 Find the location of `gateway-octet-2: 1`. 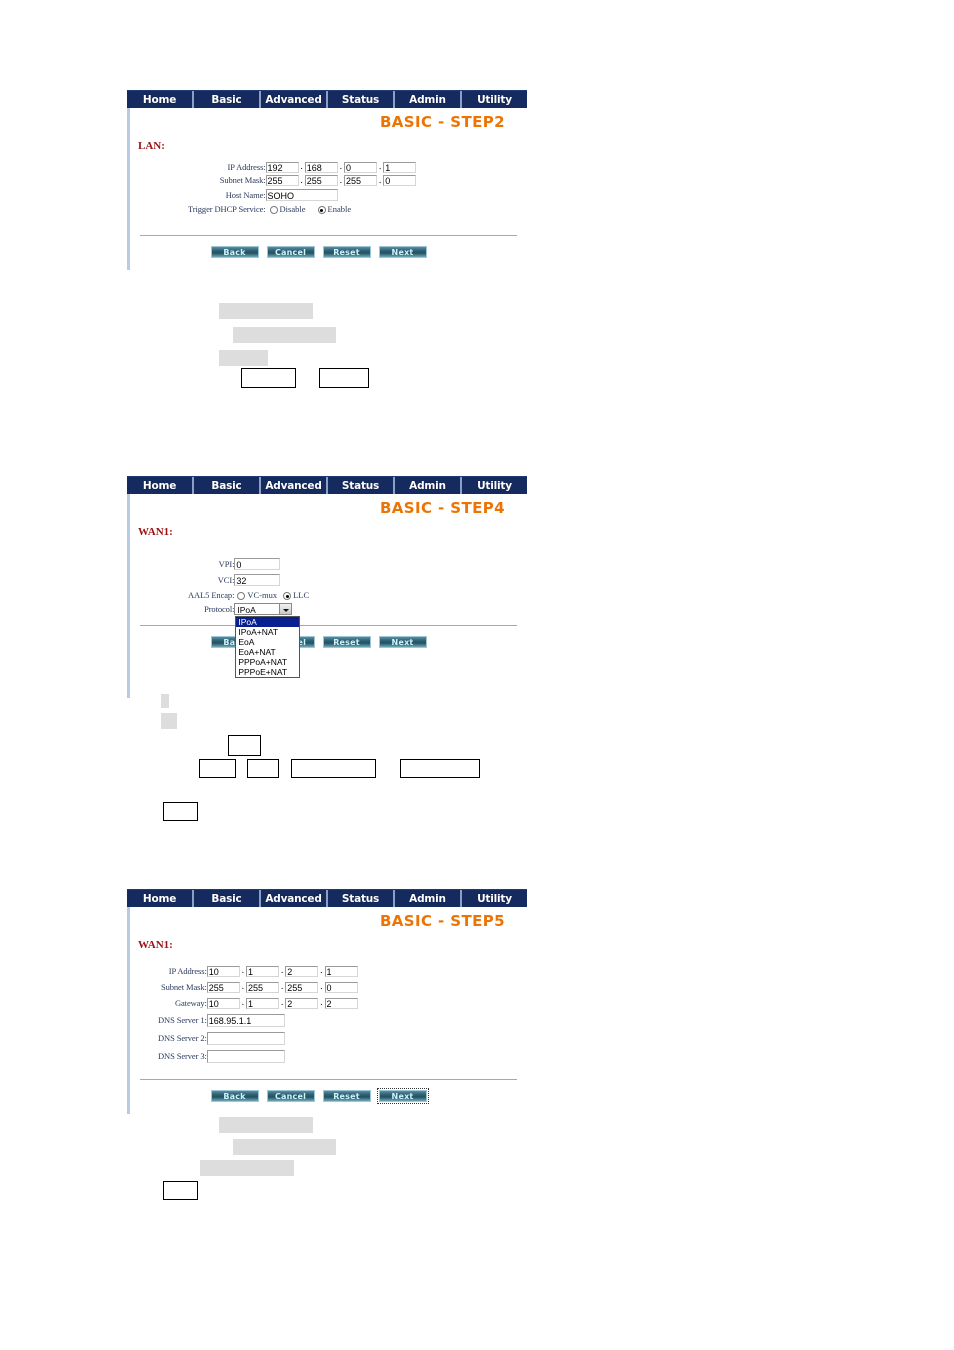

gateway-octet-2: 1 is located at coordinates (262, 1003).